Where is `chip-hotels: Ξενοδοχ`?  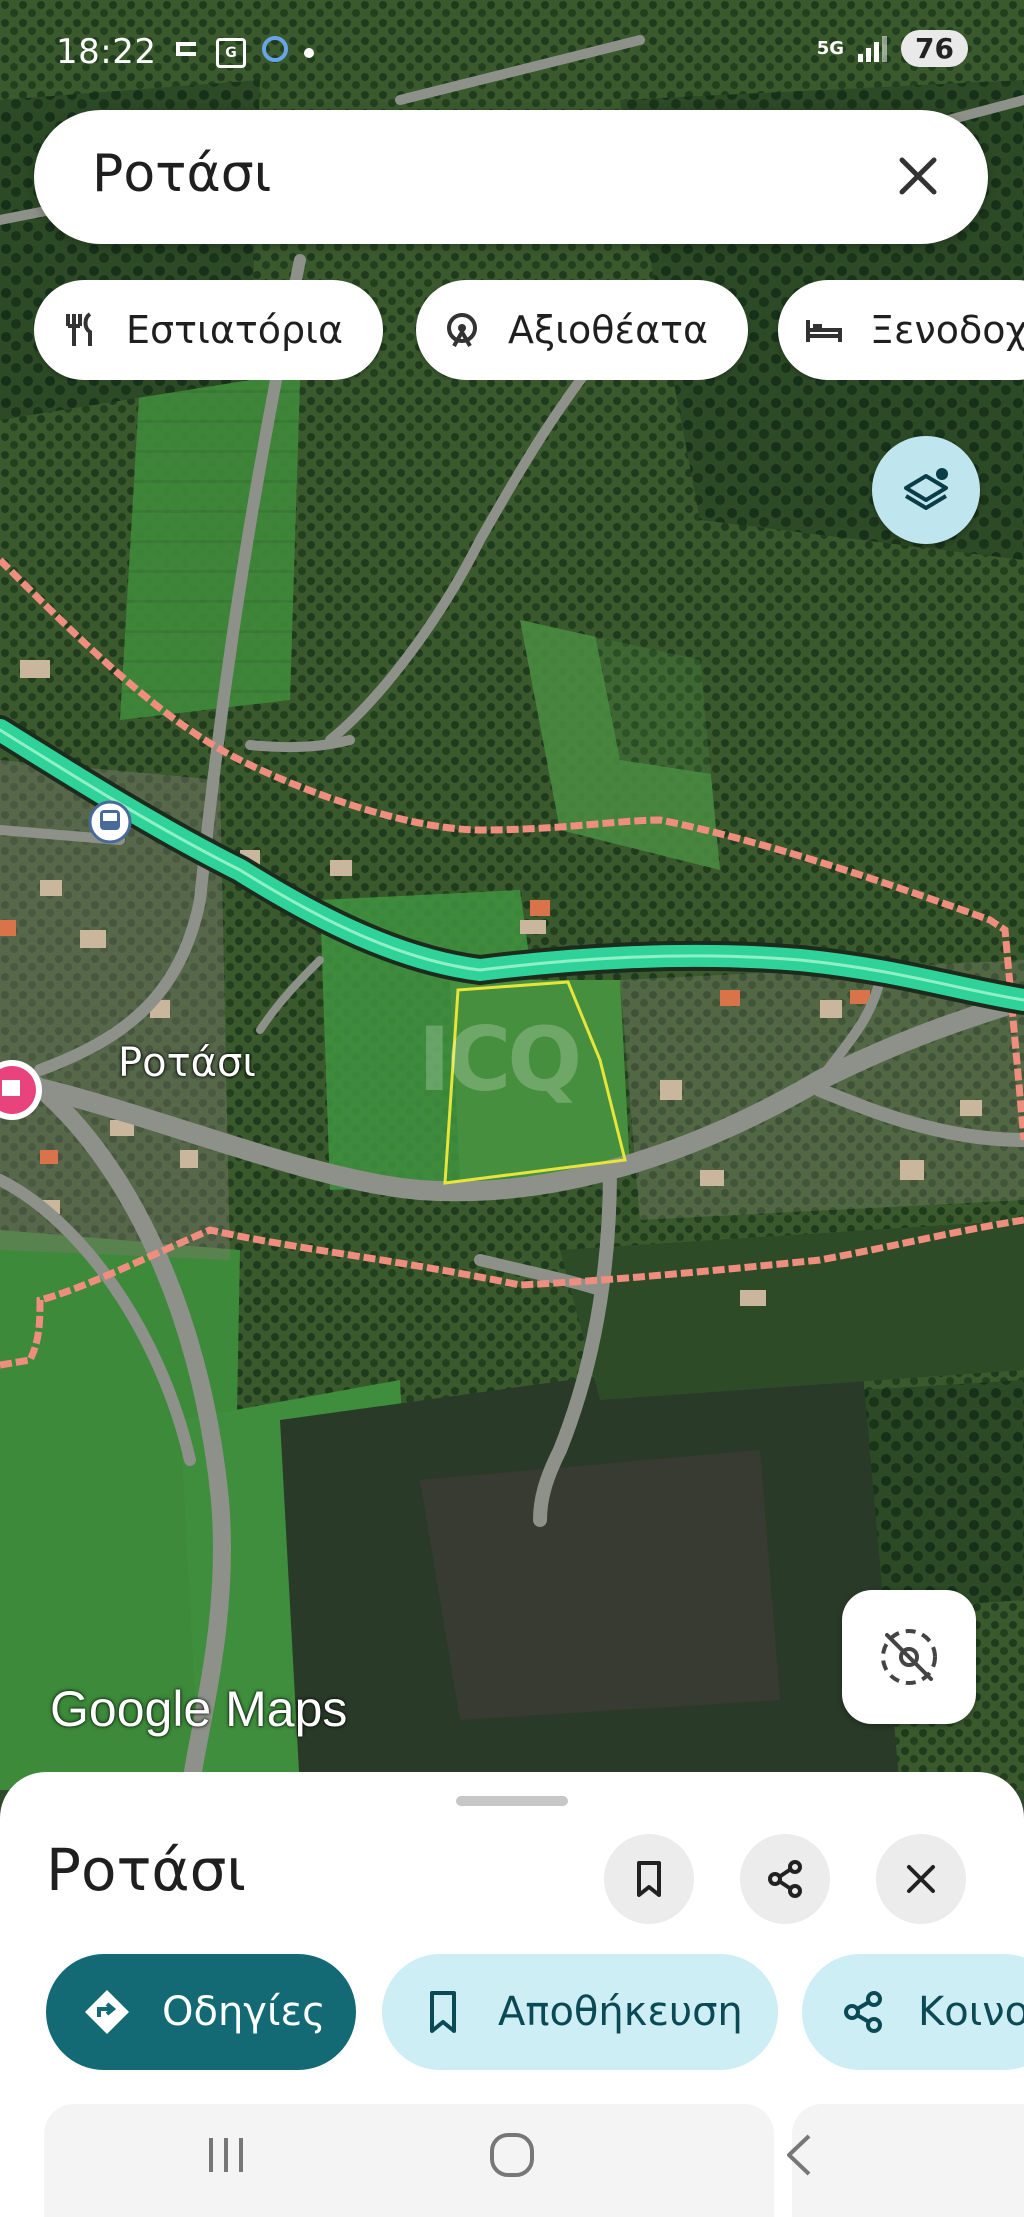 chip-hotels: Ξενοδοχ is located at coordinates (901, 330).